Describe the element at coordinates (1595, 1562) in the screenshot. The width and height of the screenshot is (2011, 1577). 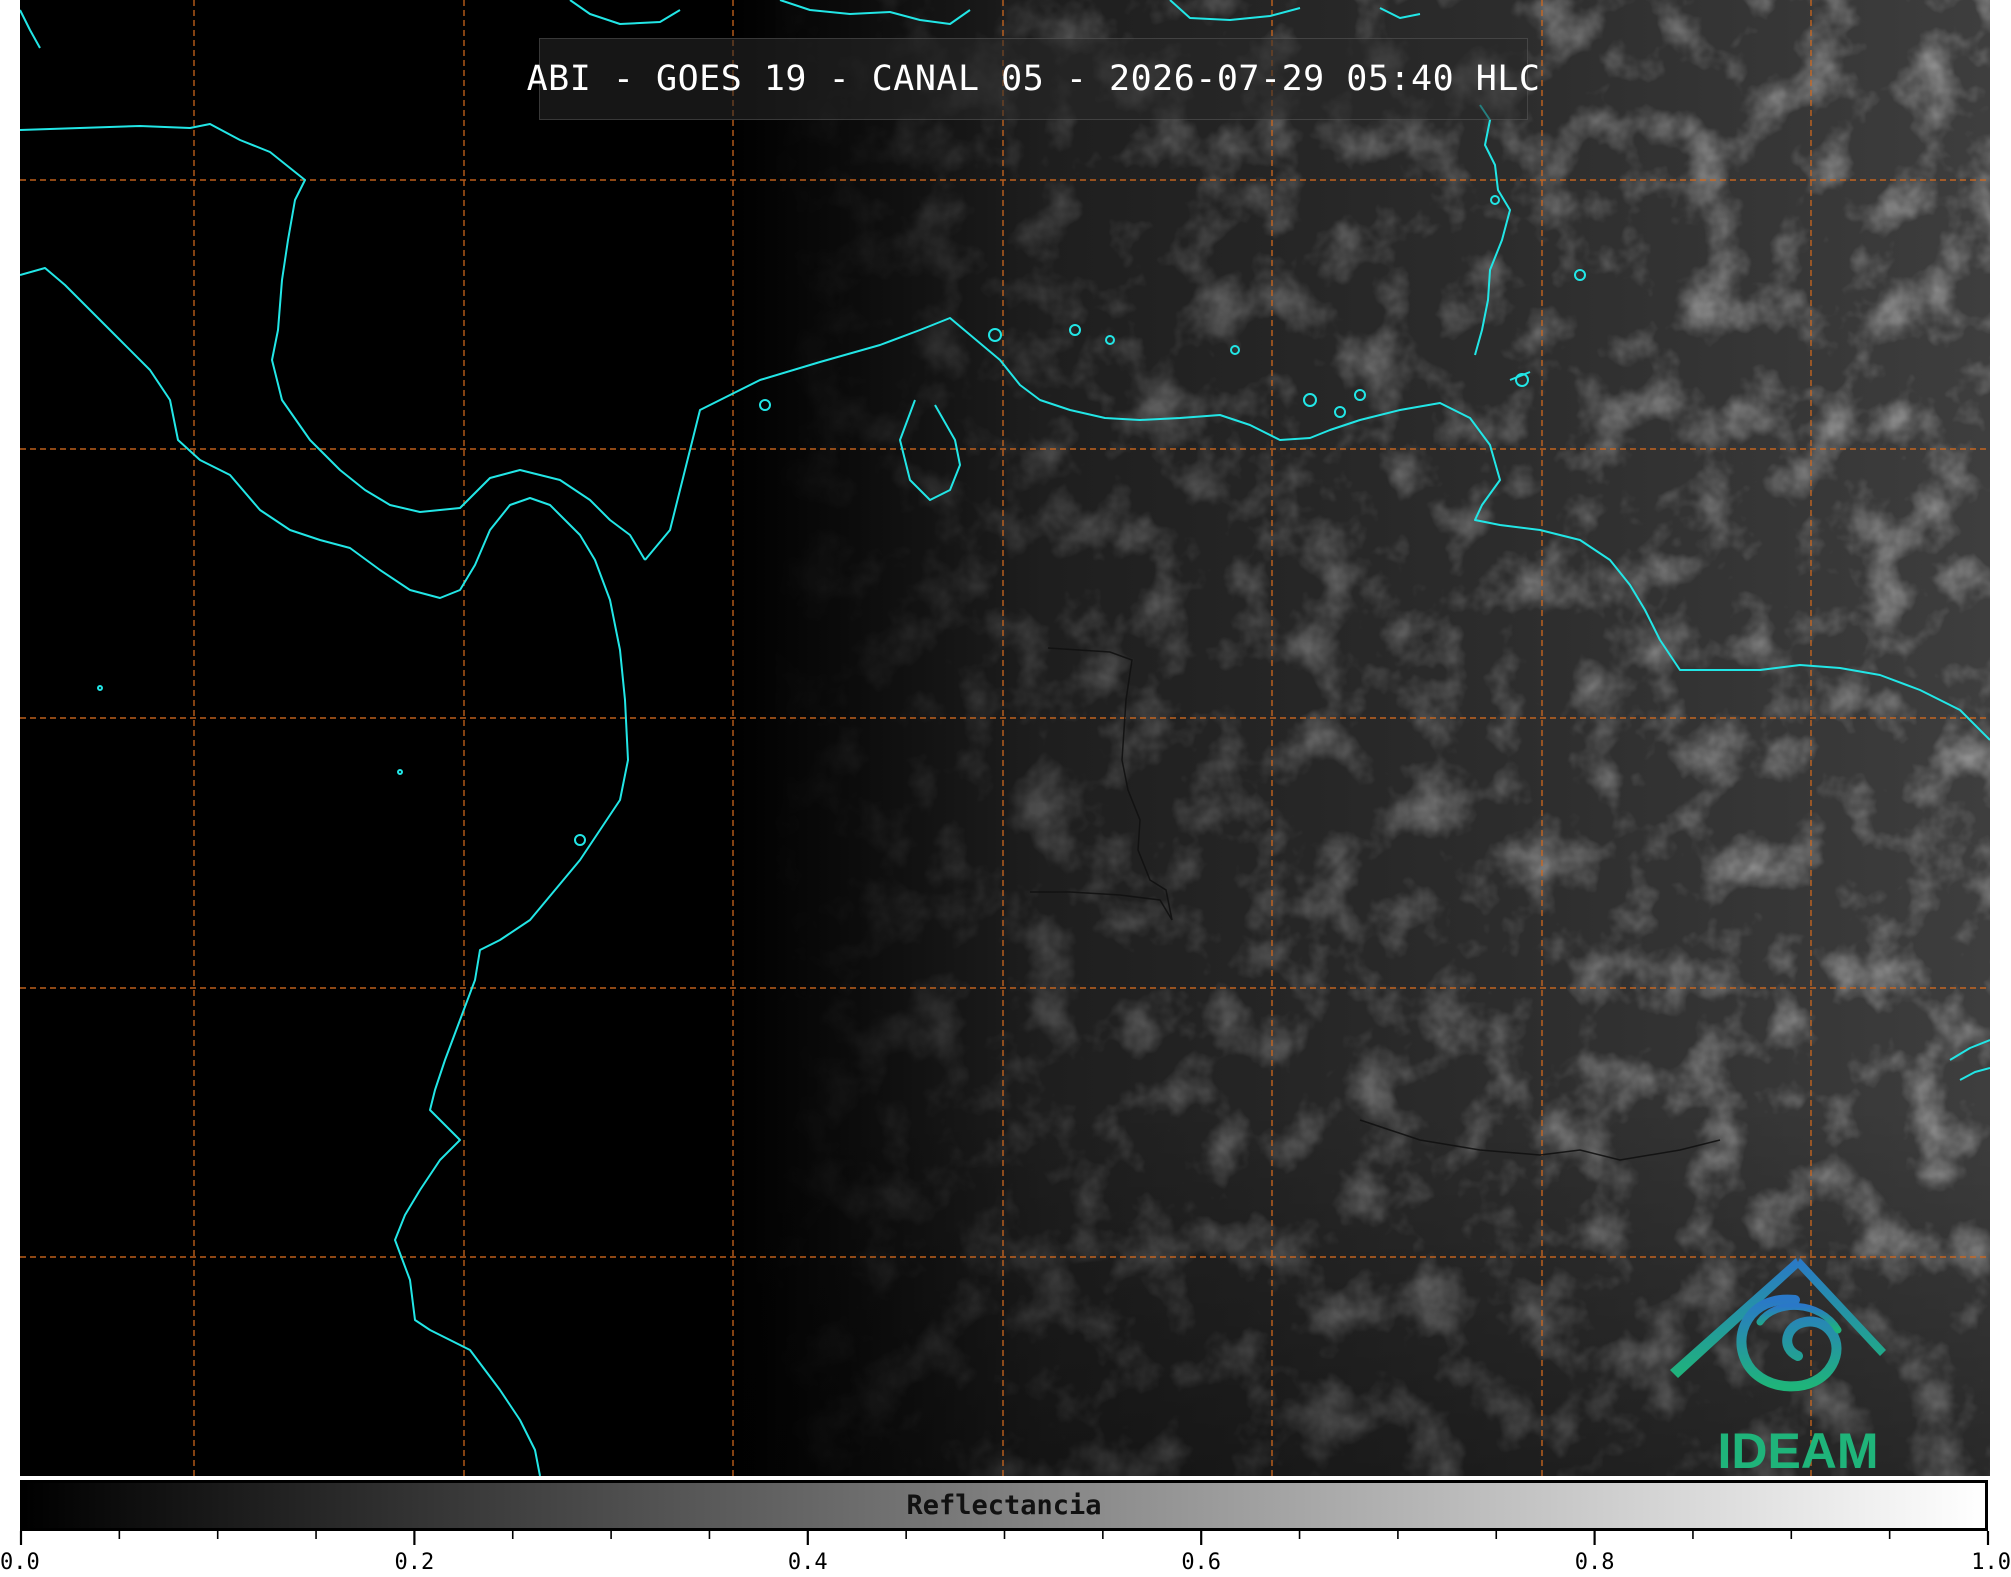
I see `colorbar-tick-label: 0.8` at that location.